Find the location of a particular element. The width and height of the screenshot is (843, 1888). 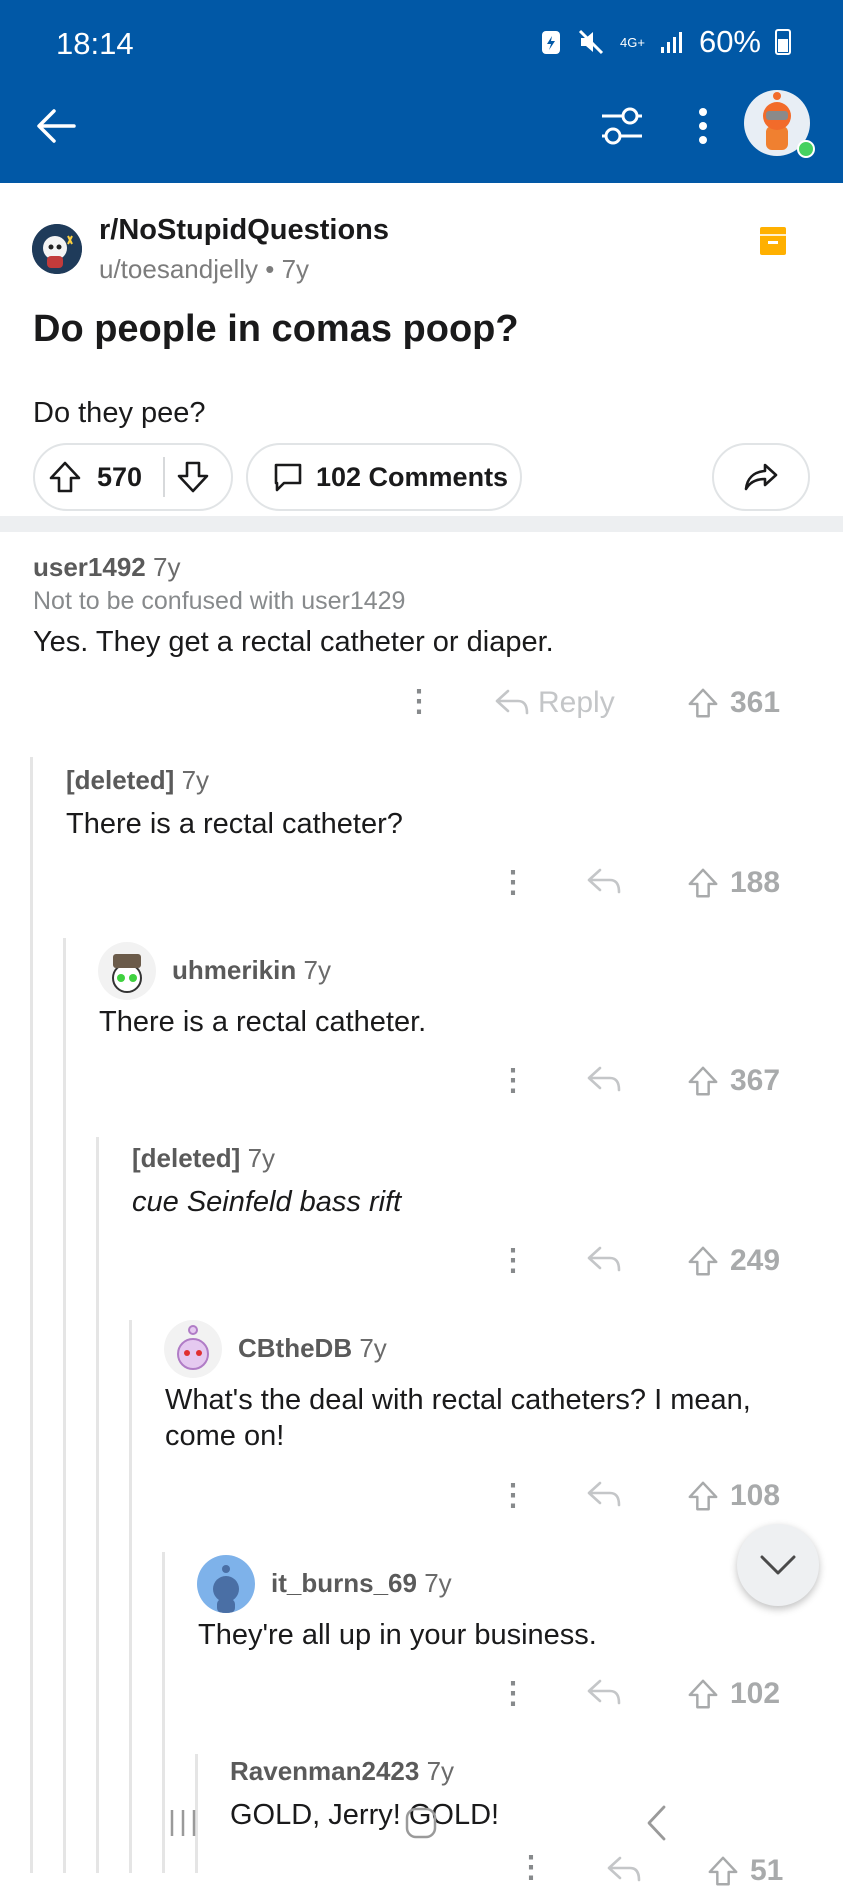

comment-body: GOLD, Jerry! GOLD! is located at coordinates (365, 1815).